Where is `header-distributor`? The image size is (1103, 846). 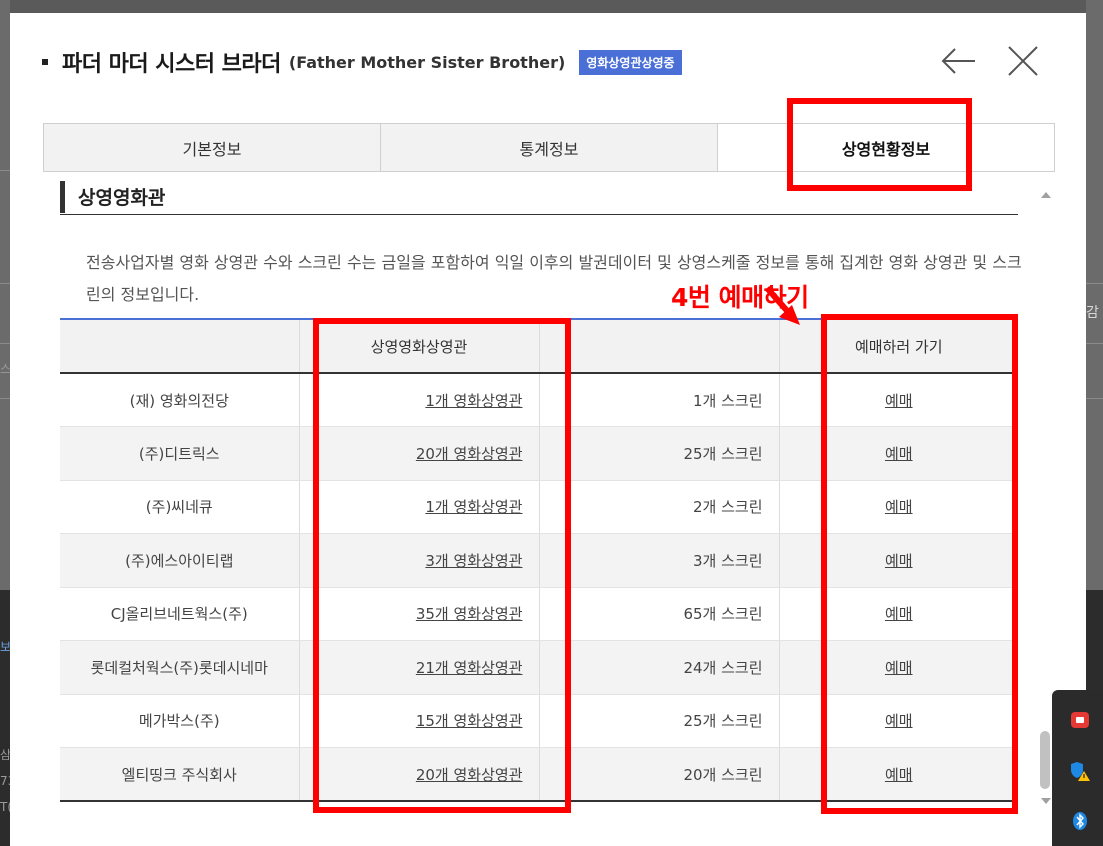 header-distributor is located at coordinates (179, 346).